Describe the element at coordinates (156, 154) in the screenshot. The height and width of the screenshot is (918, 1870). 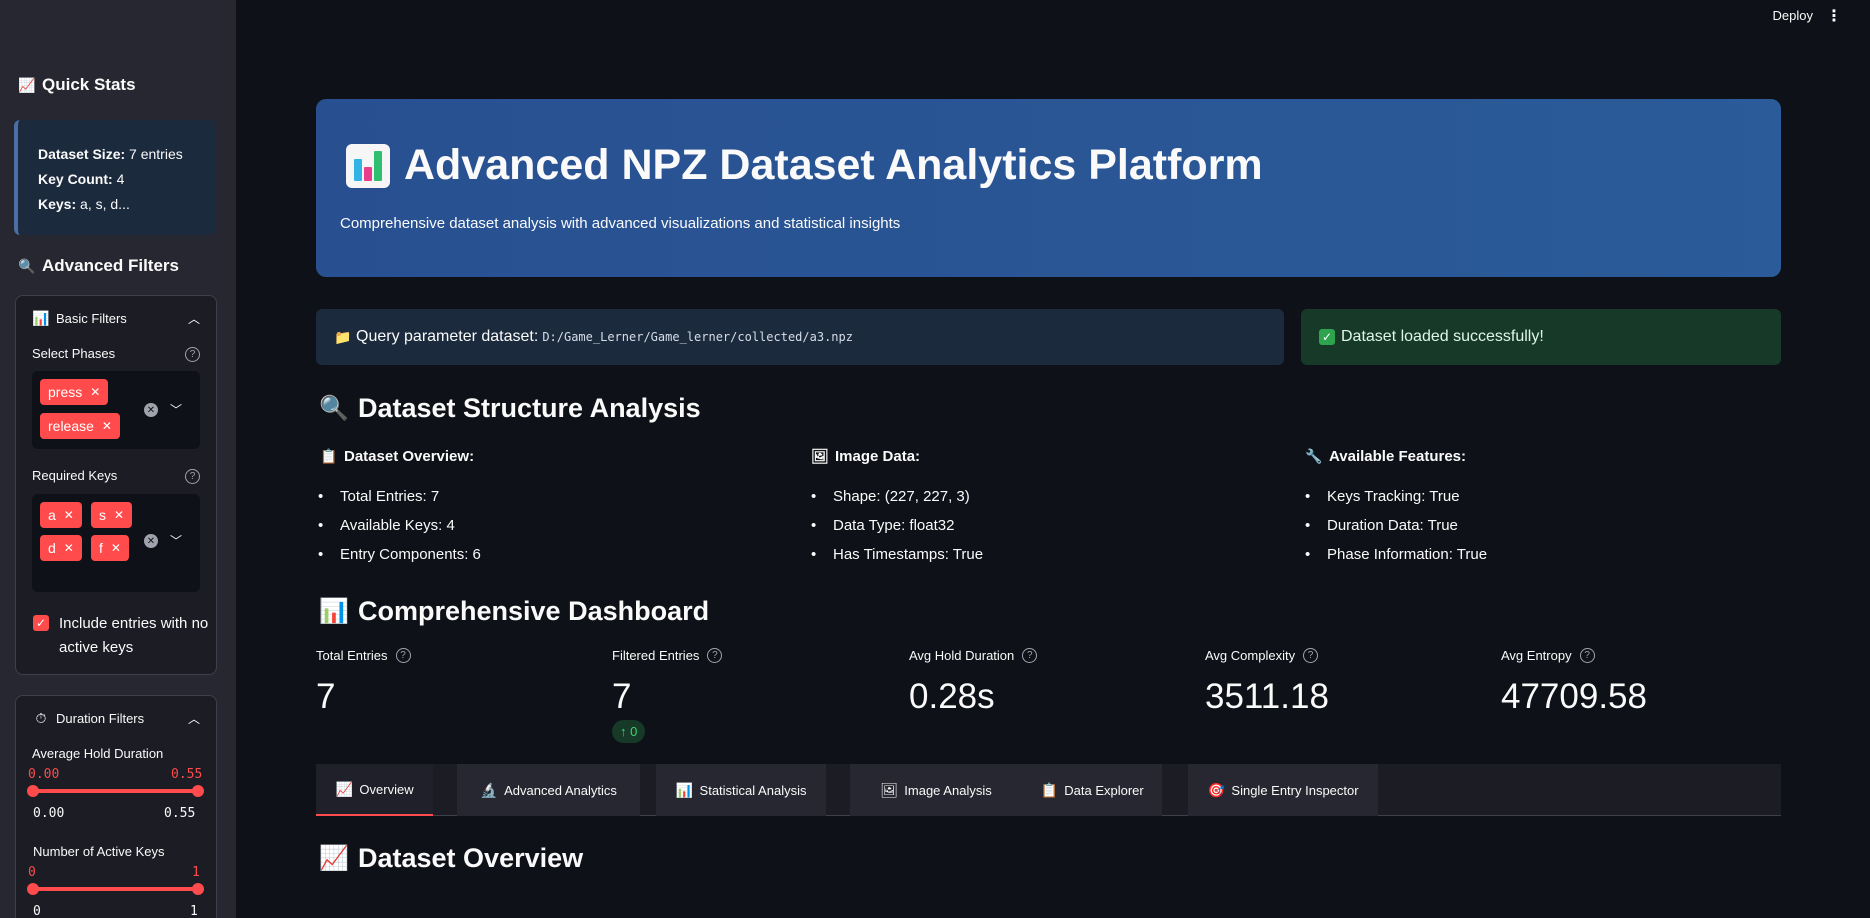
I see `dataset-size-value: 7 entries` at that location.